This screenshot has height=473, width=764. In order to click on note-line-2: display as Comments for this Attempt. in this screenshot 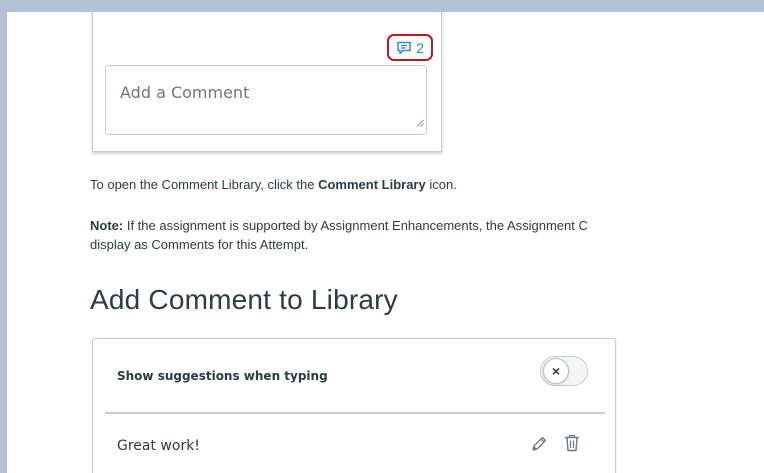, I will do `click(199, 244)`.